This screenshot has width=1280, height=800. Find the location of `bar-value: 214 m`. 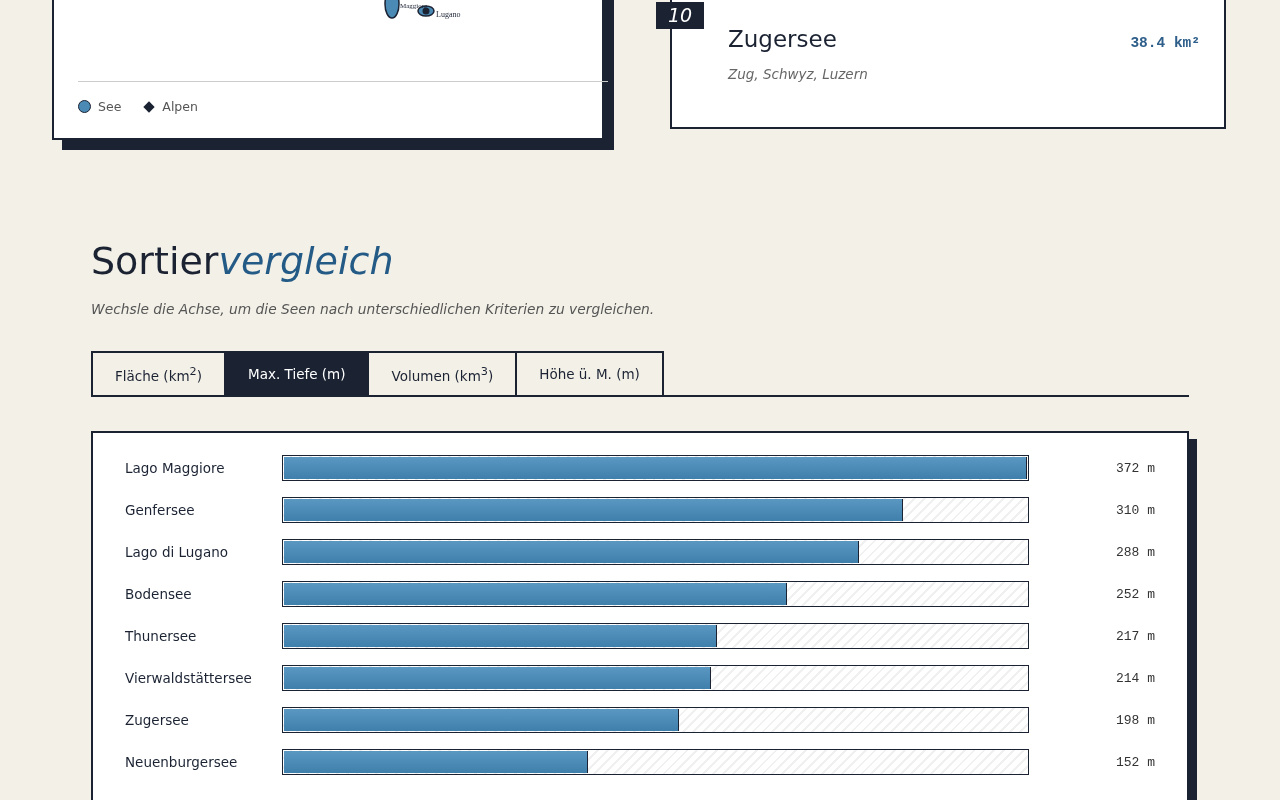

bar-value: 214 m is located at coordinates (1135, 678).